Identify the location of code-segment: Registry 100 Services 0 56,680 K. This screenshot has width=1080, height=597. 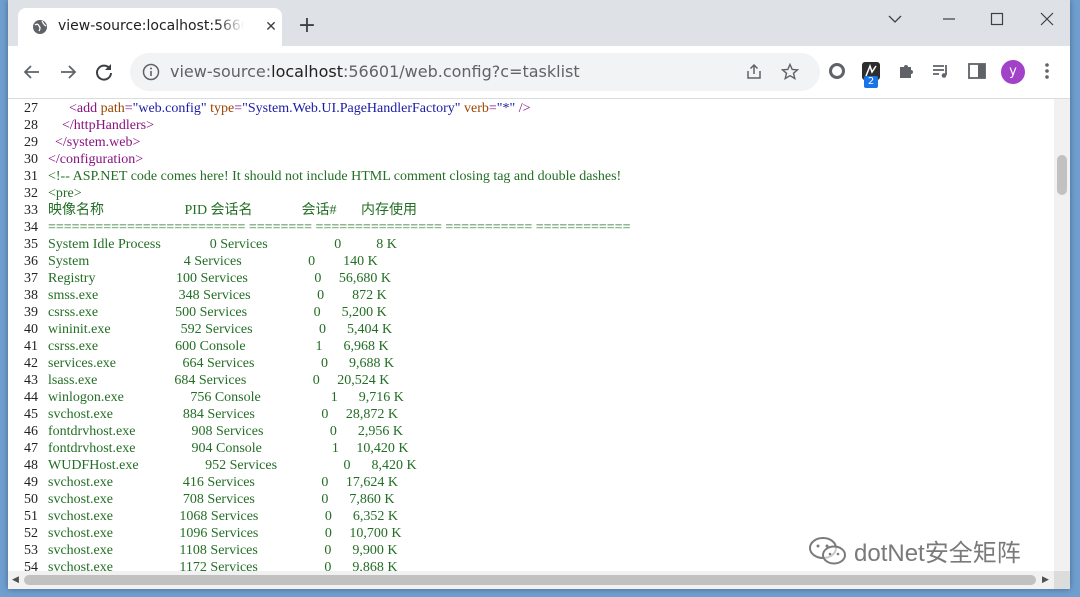
(219, 278).